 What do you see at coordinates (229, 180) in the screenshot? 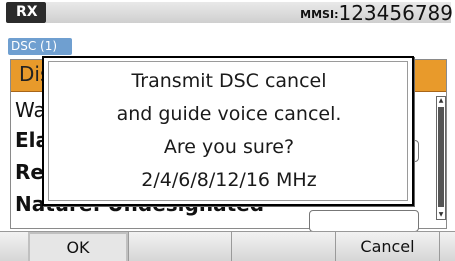
I see `dialog-frequency-line: 2/4/6/8/12/16 MHz` at bounding box center [229, 180].